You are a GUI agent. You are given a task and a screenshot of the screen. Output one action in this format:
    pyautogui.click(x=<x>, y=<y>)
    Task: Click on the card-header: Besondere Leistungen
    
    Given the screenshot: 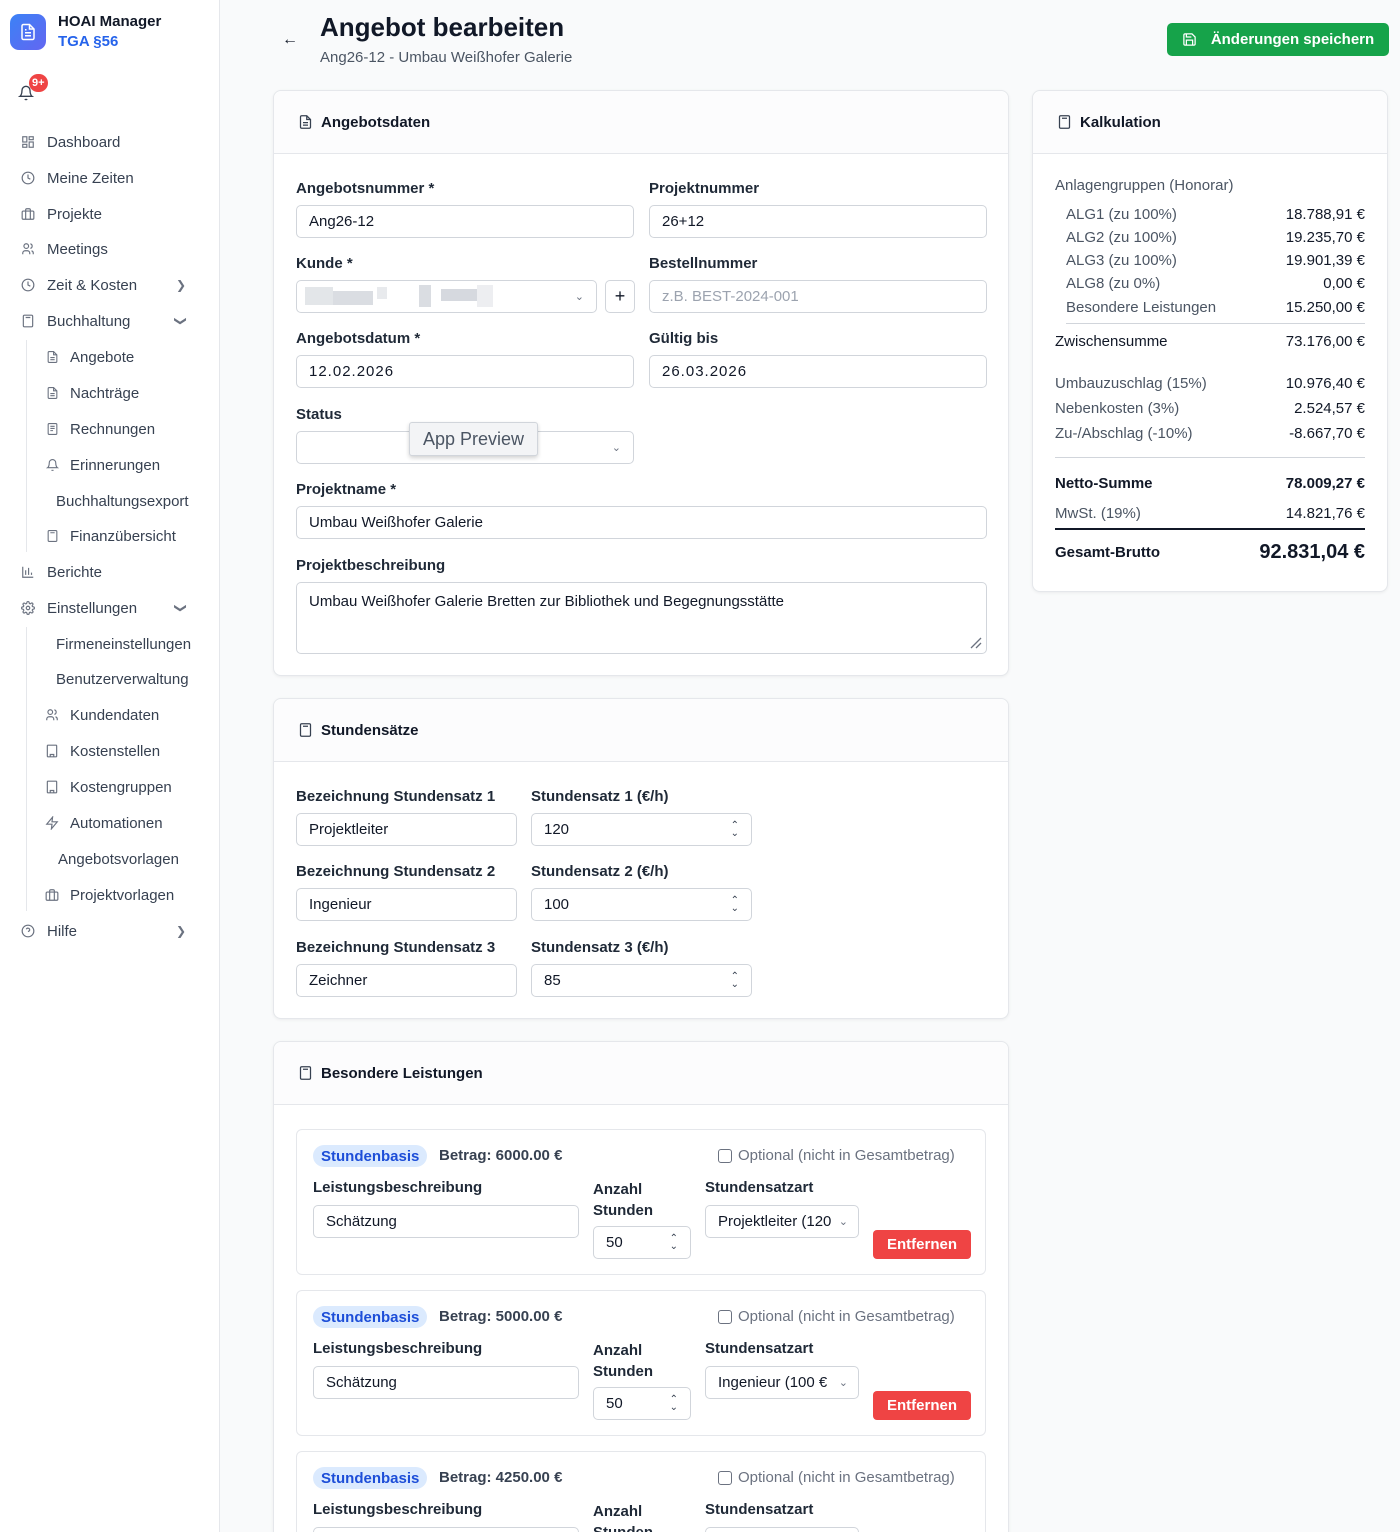 What is the action you would take?
    pyautogui.click(x=641, y=1073)
    